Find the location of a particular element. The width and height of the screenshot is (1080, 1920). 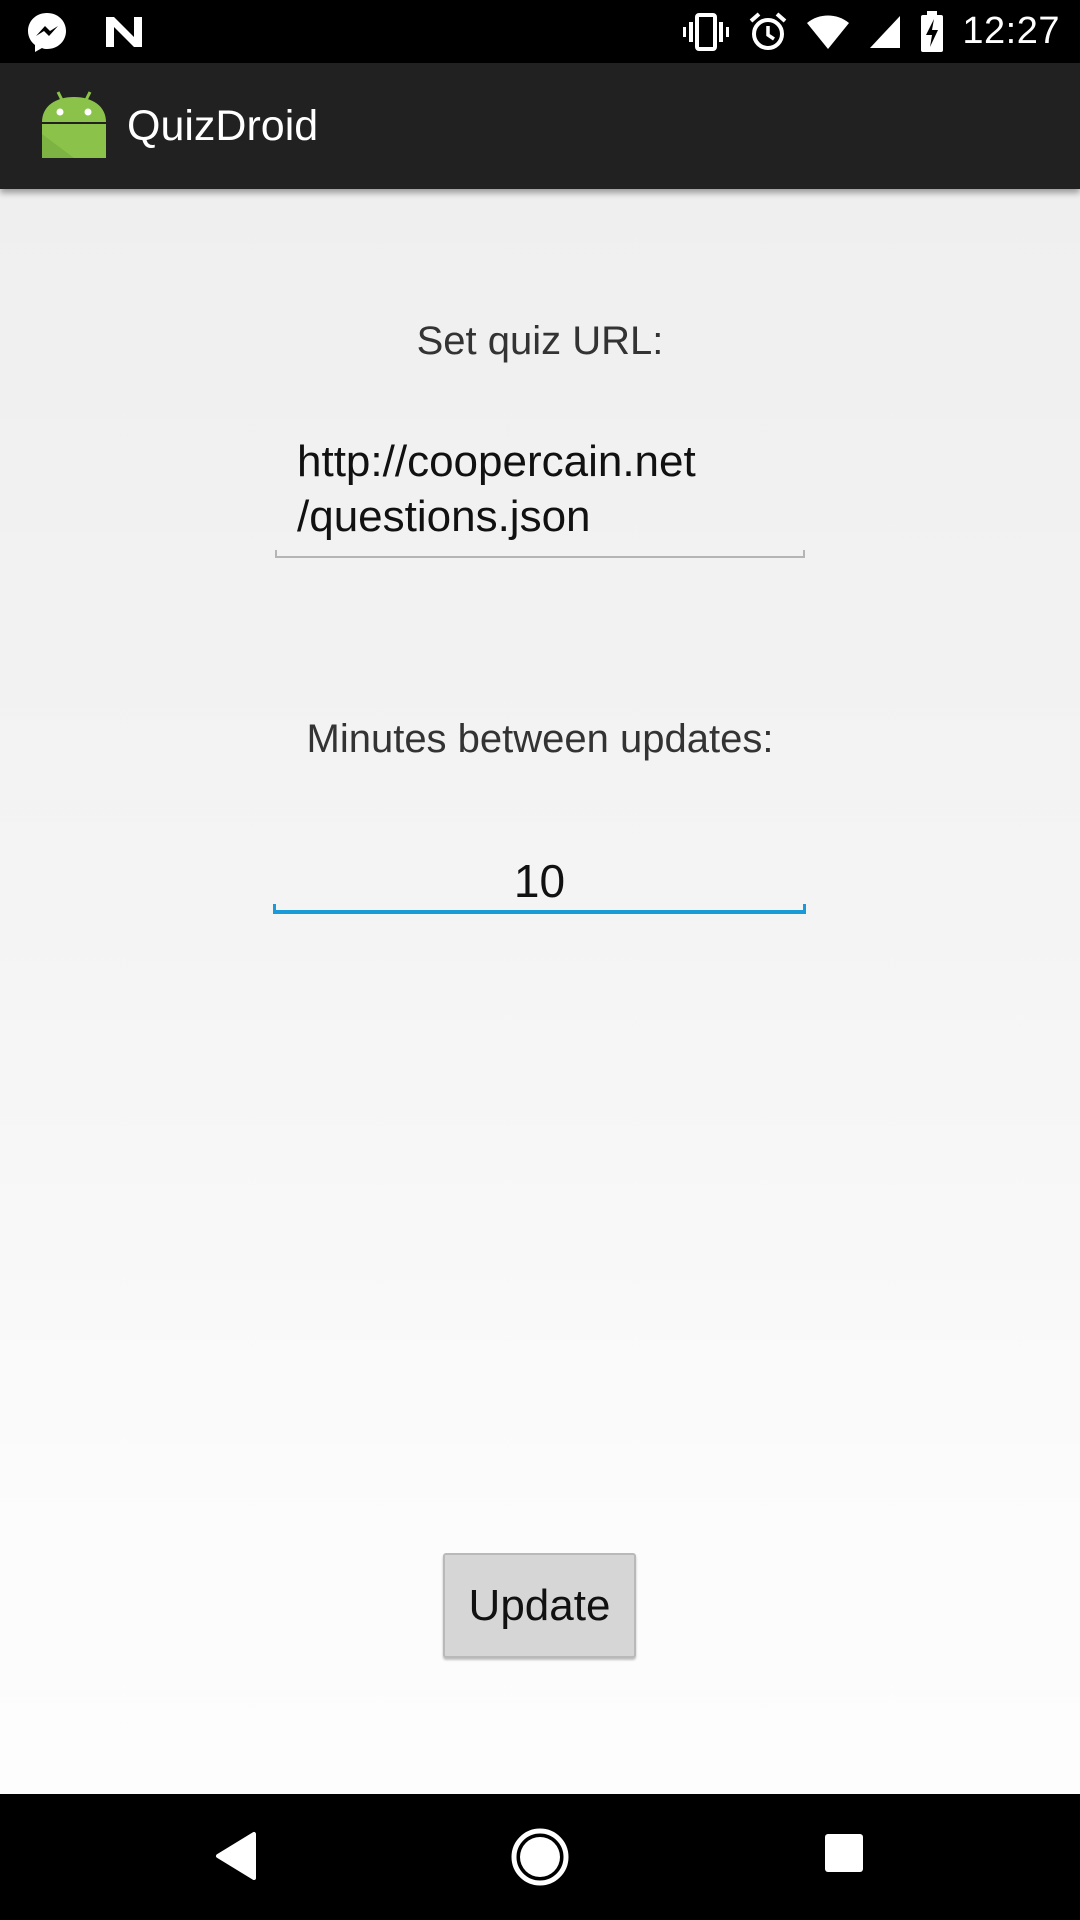

cell-signal-icon is located at coordinates (885, 32).